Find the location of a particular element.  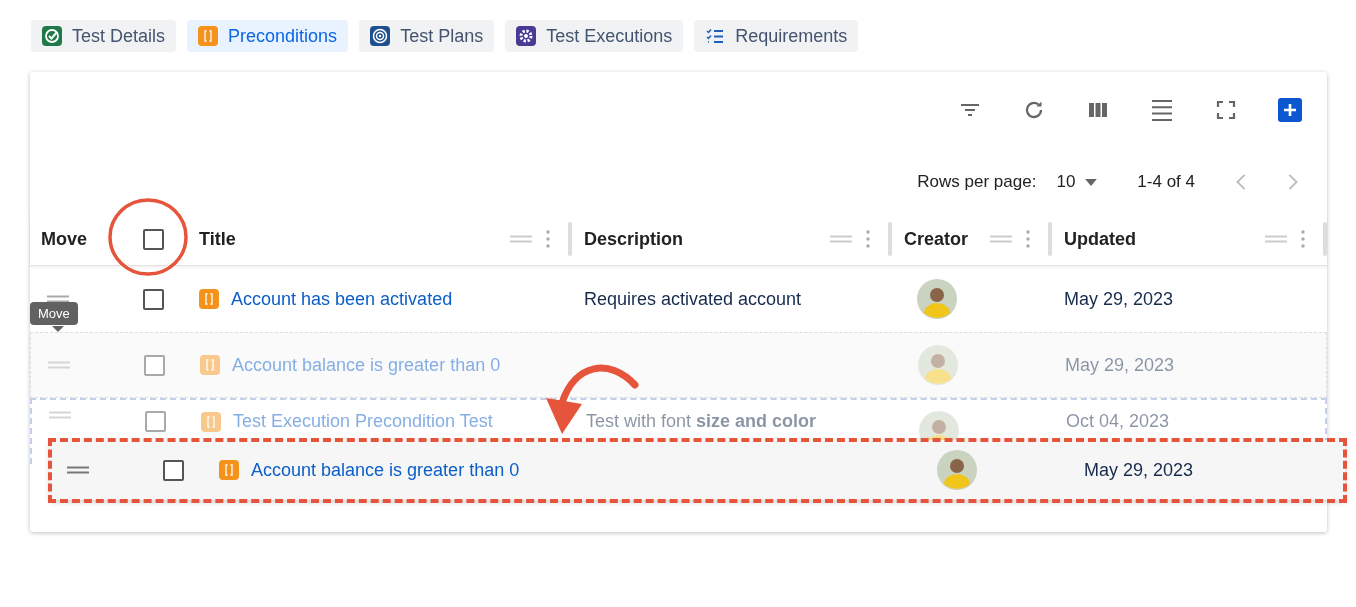

select-all-checkbox is located at coordinates (153, 239).